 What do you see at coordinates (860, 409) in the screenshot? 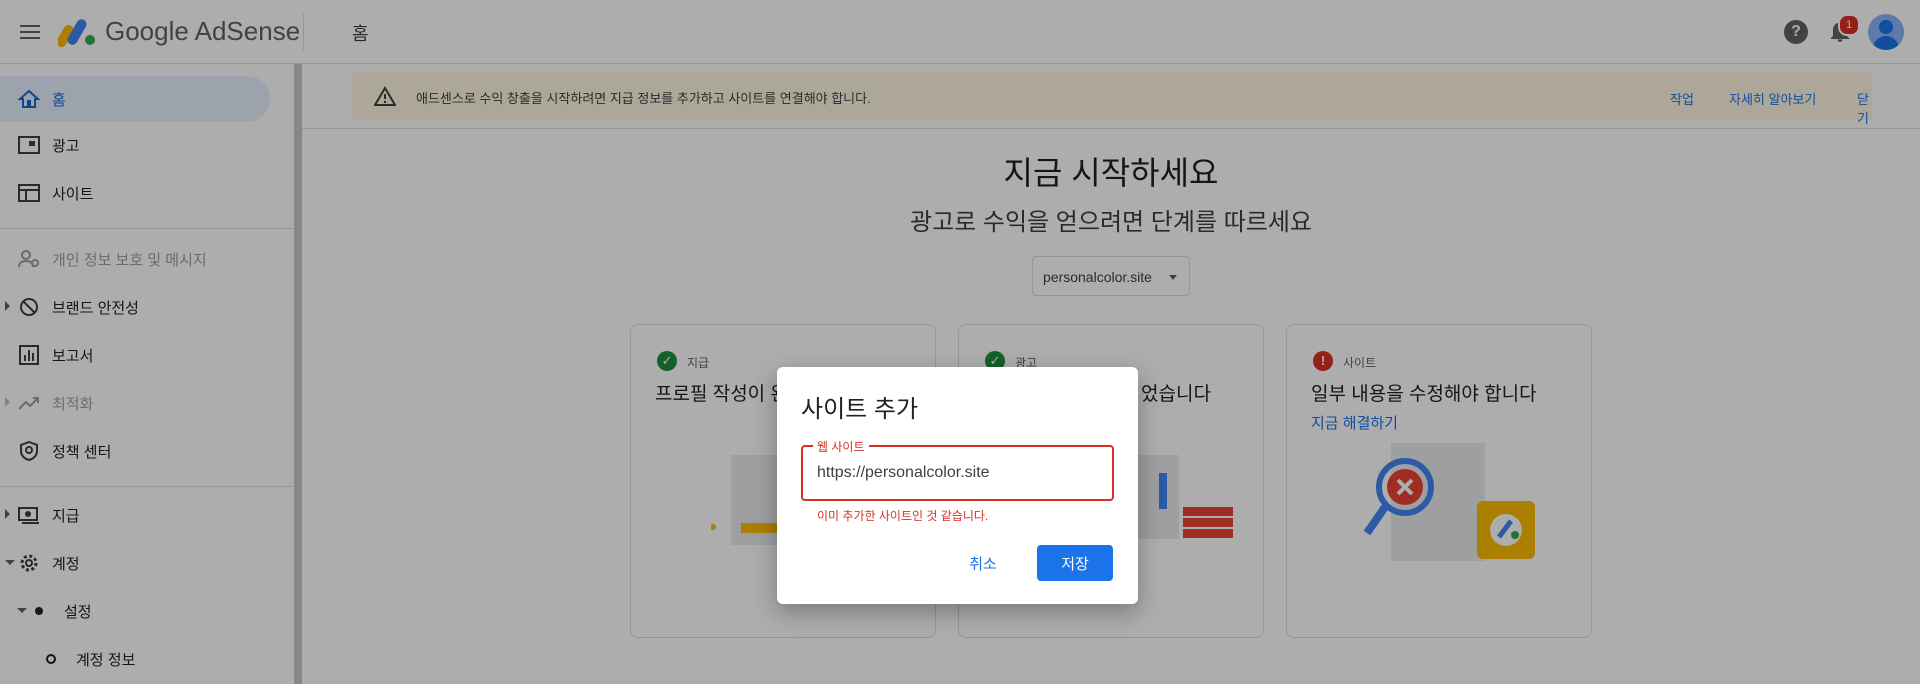
I see `dialog-title: 사이트 추가` at bounding box center [860, 409].